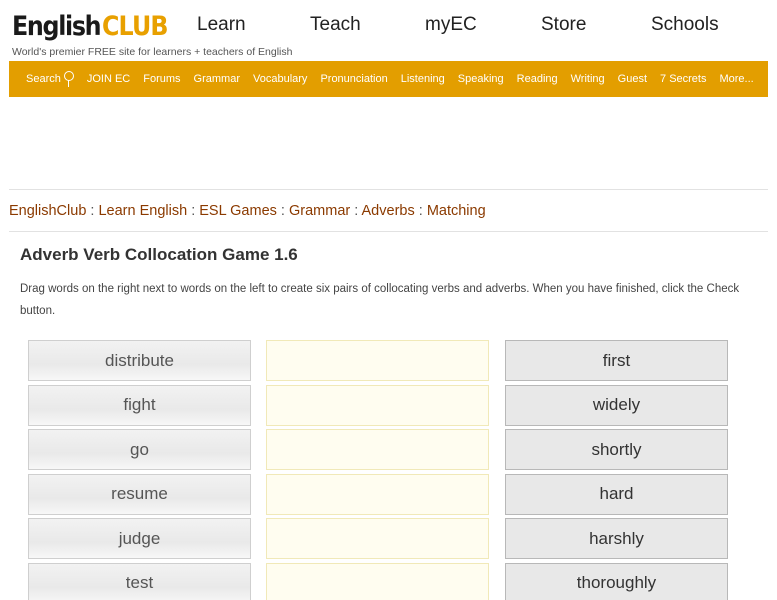 Image resolution: width=777 pixels, height=600 pixels. What do you see at coordinates (483, 25) in the screenshot?
I see `nav-myec: myEC` at bounding box center [483, 25].